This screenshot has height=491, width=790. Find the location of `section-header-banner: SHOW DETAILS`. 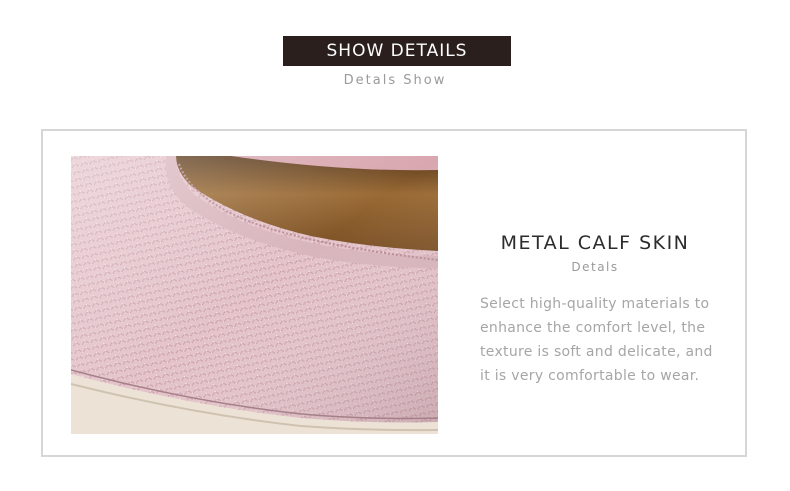

section-header-banner: SHOW DETAILS is located at coordinates (397, 51).